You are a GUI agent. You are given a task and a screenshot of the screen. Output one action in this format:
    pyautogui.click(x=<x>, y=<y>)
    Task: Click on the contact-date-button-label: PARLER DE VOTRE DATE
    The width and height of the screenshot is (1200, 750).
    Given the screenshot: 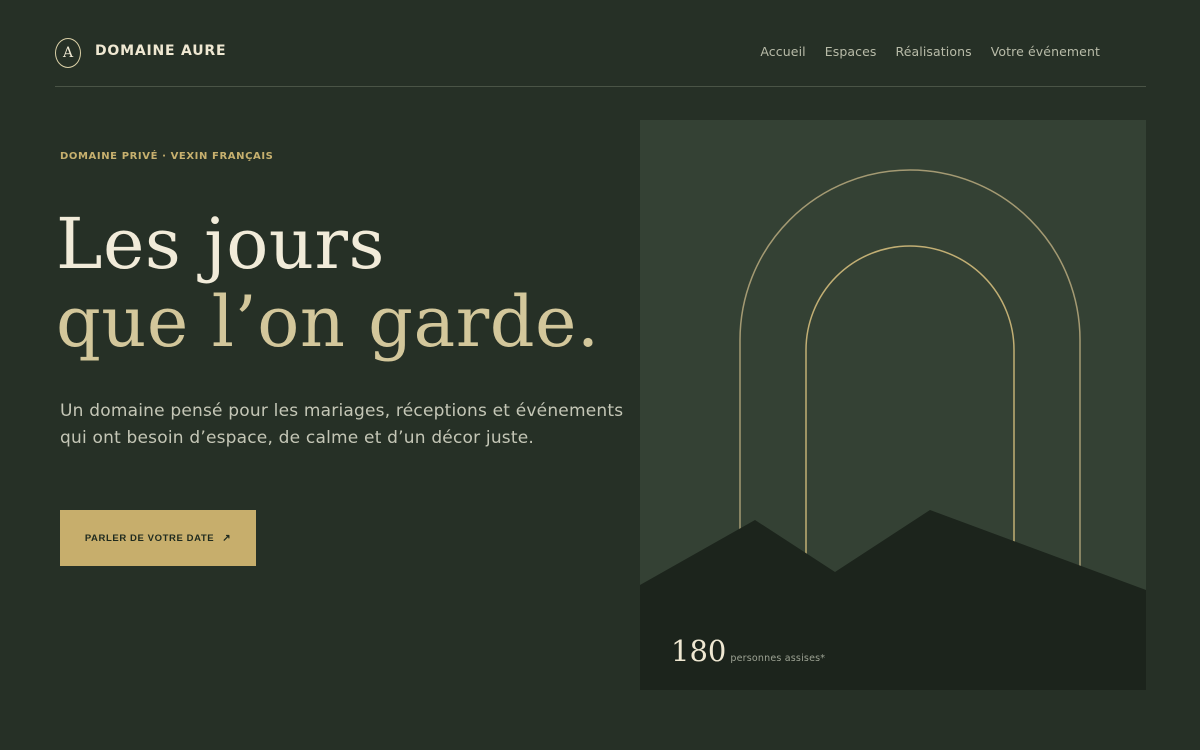 What is the action you would take?
    pyautogui.click(x=149, y=538)
    